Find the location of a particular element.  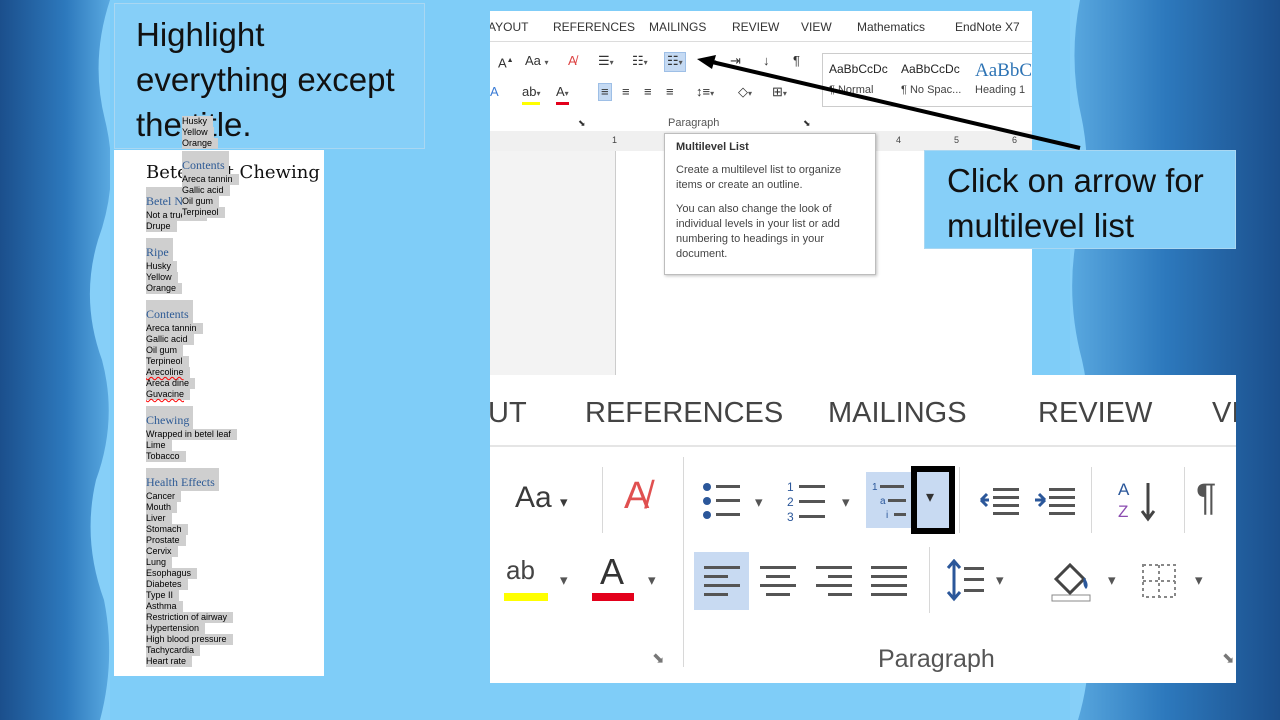

numbering-icon: 123 is located at coordinates (807, 501).